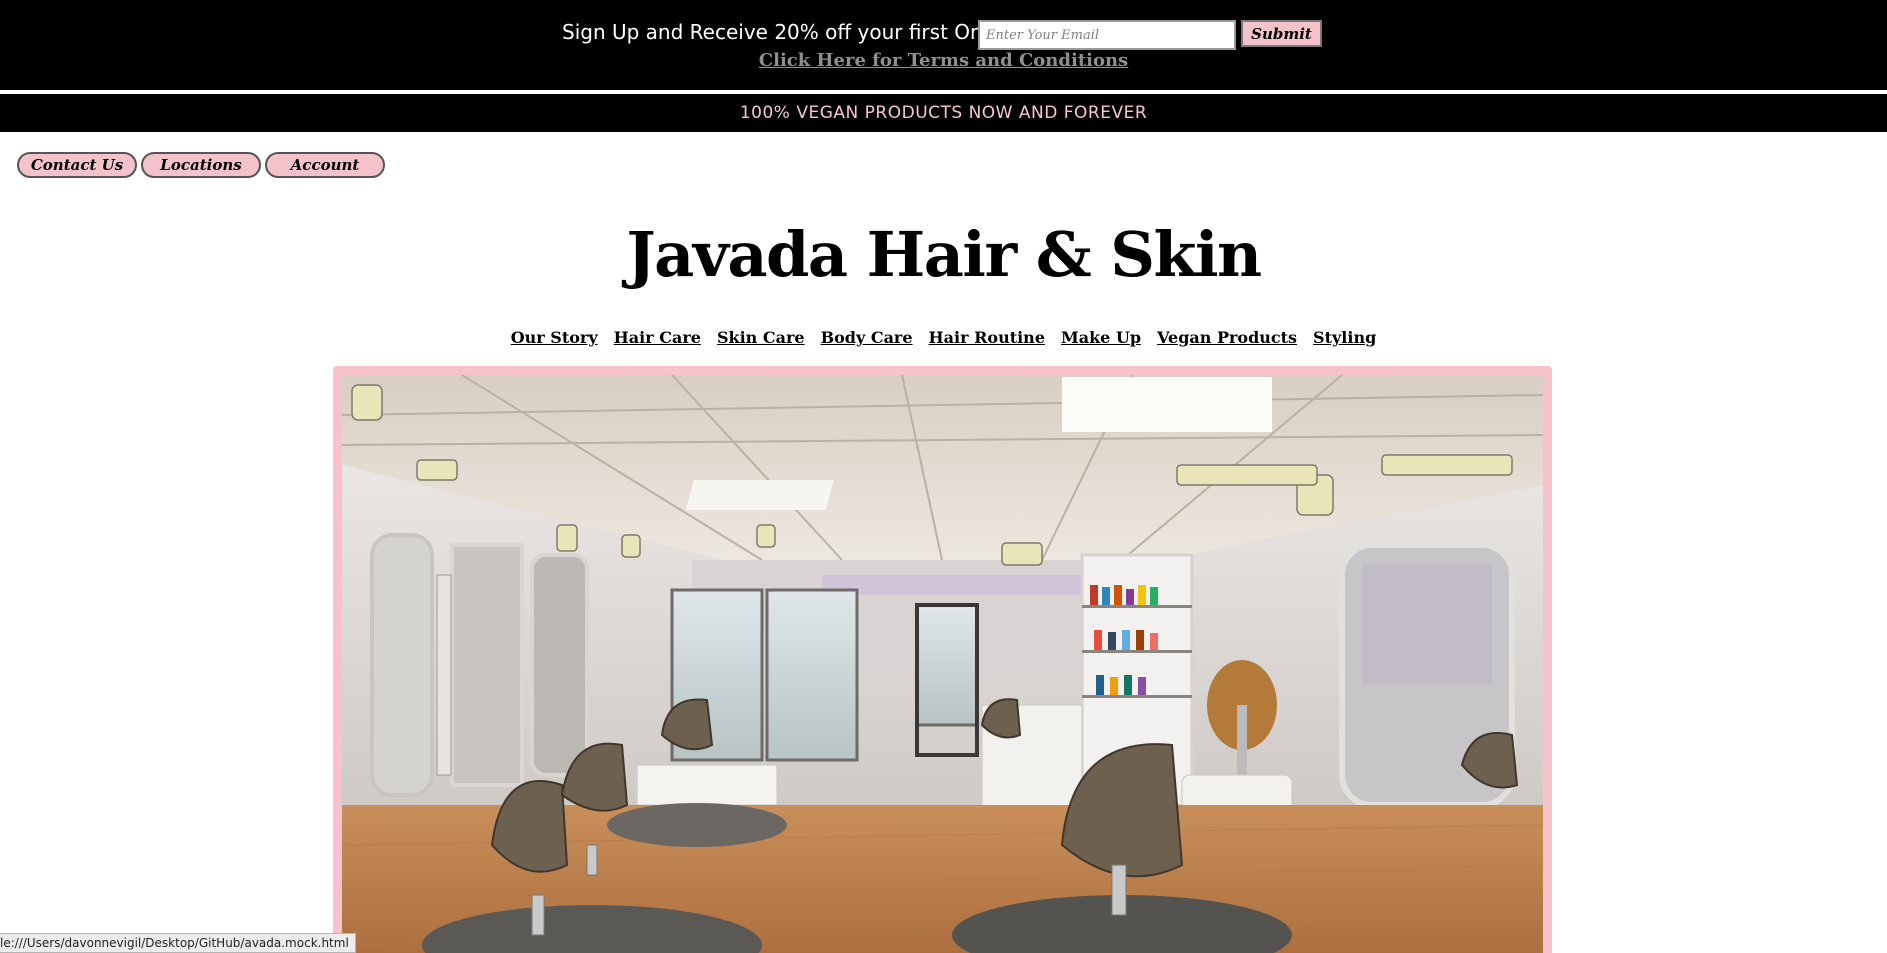  Describe the element at coordinates (1281, 33) in the screenshot. I see `submit-button: Submit` at that location.